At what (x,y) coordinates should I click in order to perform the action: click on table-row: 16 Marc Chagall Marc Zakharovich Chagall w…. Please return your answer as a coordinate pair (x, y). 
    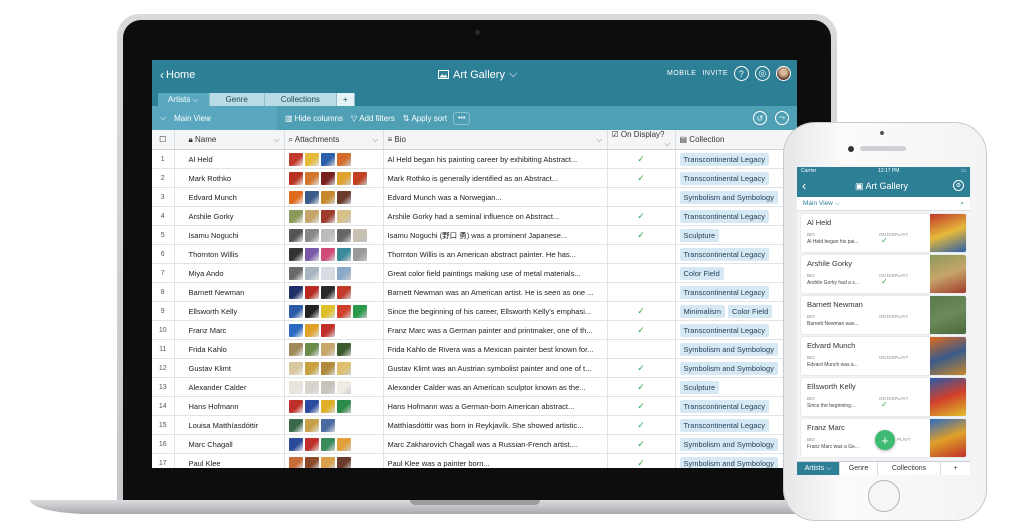
    Looking at the image, I should click on (474, 444).